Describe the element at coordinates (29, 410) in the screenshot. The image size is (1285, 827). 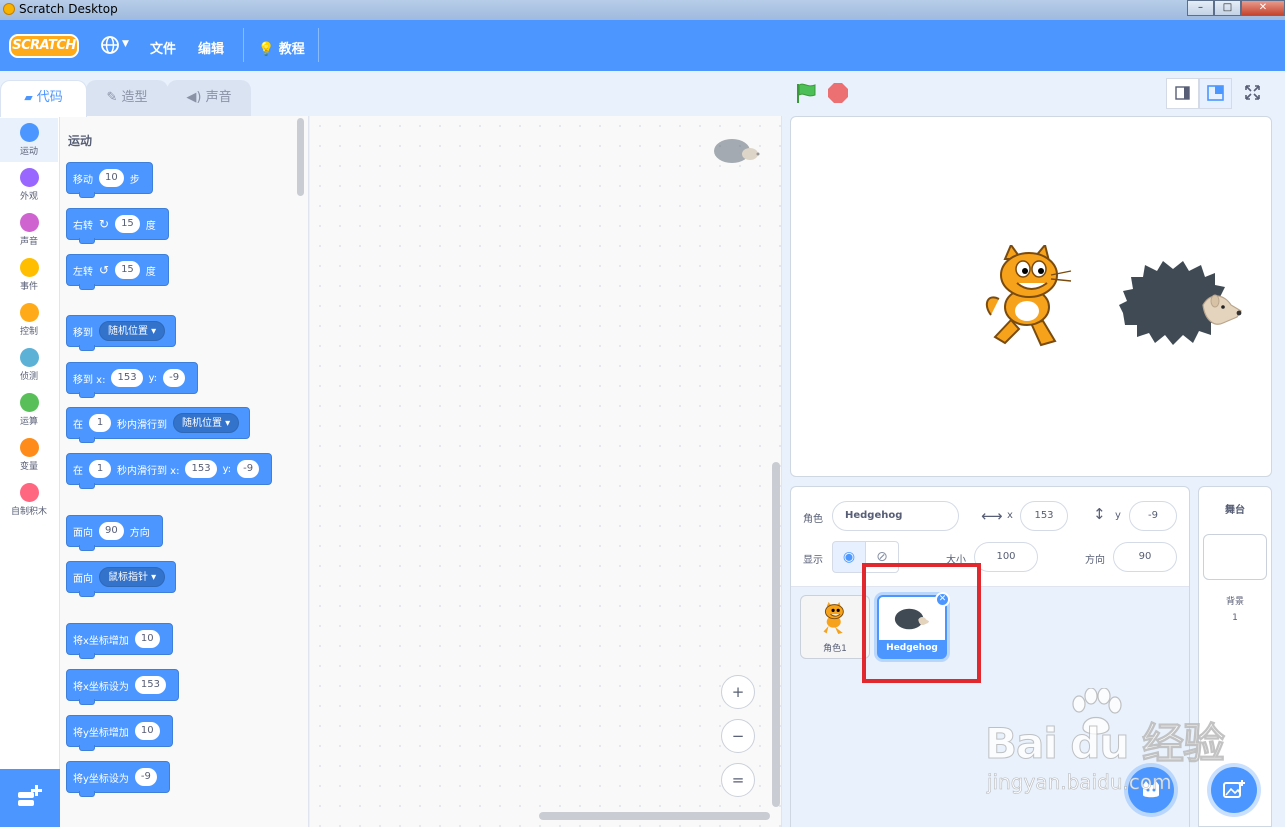
I see `category-operators: 运算` at that location.